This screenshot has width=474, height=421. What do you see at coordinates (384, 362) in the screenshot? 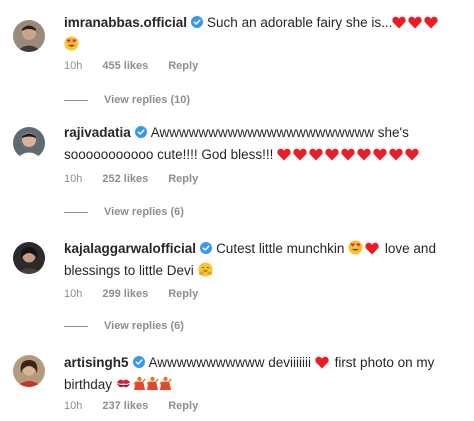
I see `comment-text: first photo on my` at bounding box center [384, 362].